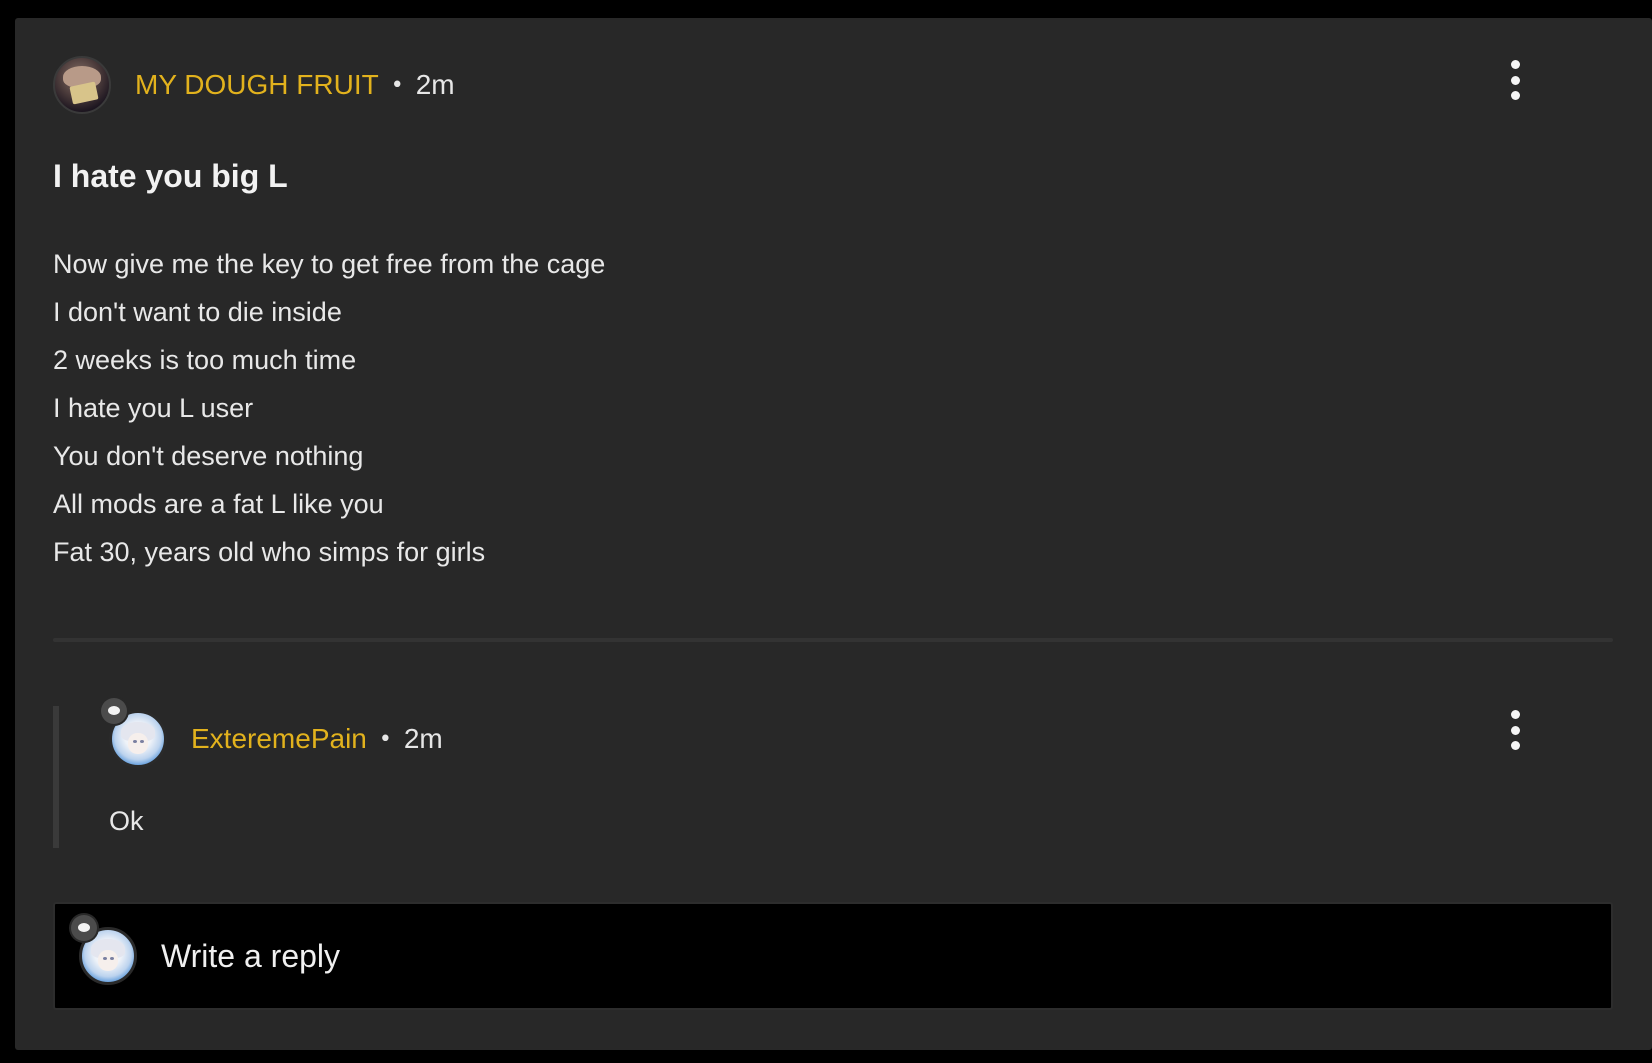 This screenshot has height=1063, width=1652. Describe the element at coordinates (170, 176) in the screenshot. I see `post-title: I hate you big L` at that location.